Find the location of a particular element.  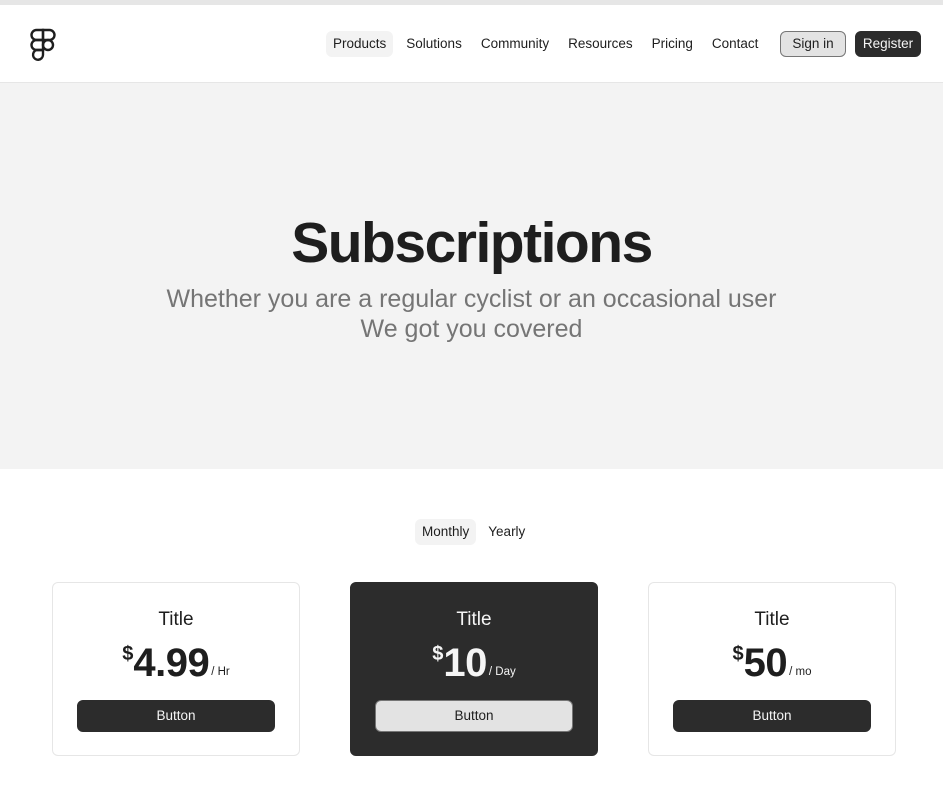

price: $ 4.99 / Hr is located at coordinates (176, 663).